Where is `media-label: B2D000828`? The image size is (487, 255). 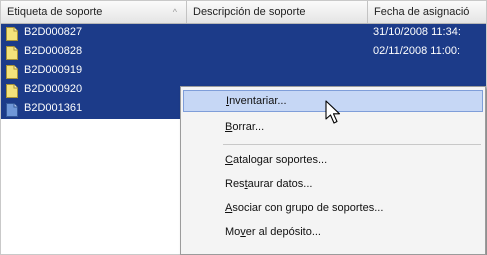
media-label: B2D000828 is located at coordinates (53, 51).